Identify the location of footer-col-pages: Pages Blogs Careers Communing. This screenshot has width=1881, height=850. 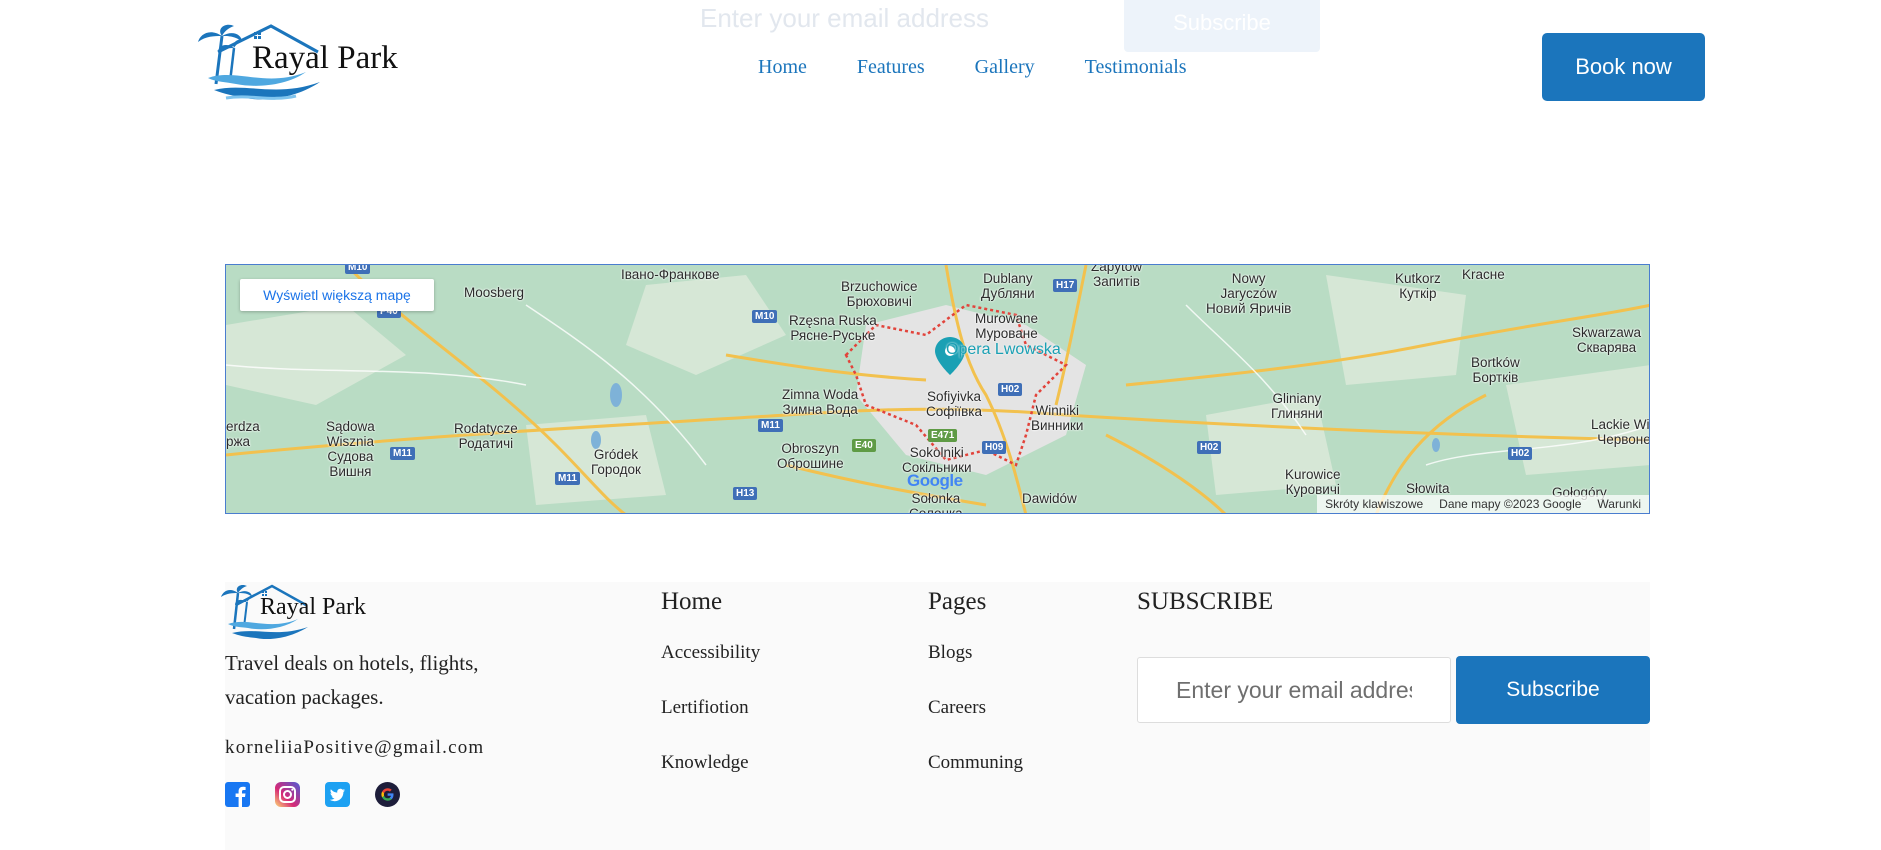
(975, 697).